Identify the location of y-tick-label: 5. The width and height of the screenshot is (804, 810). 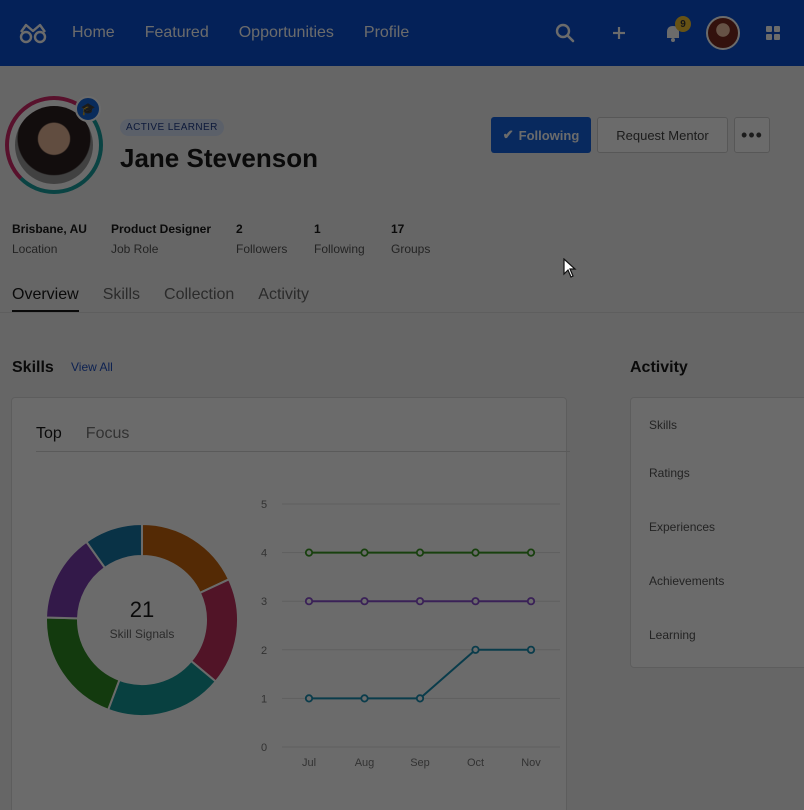
(264, 505).